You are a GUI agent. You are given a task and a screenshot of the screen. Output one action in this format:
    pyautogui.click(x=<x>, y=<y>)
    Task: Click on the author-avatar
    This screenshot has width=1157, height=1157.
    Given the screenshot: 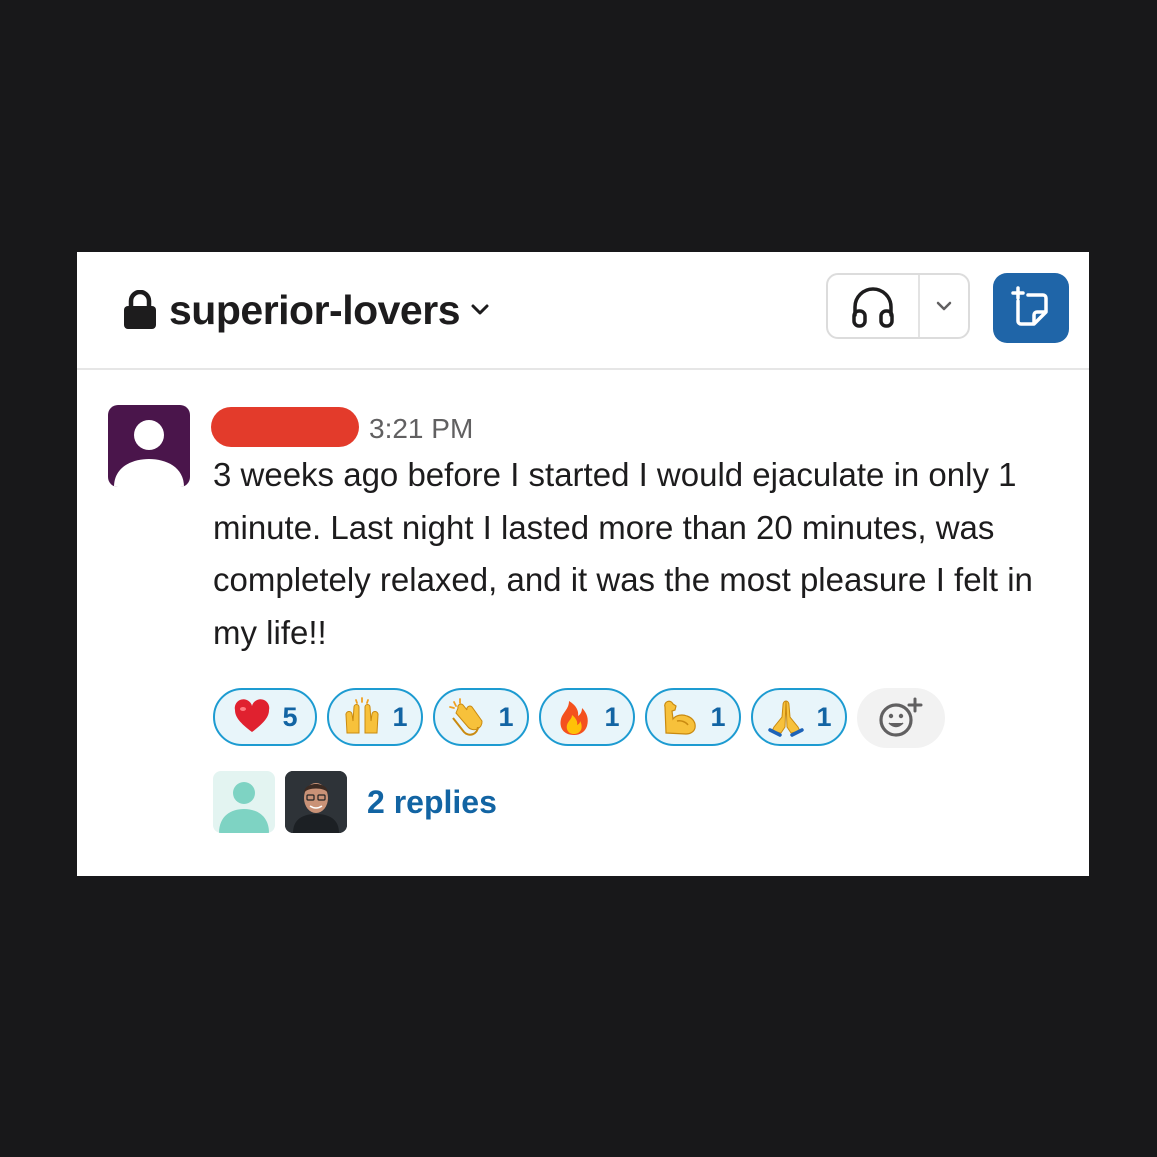 What is the action you would take?
    pyautogui.click(x=149, y=446)
    